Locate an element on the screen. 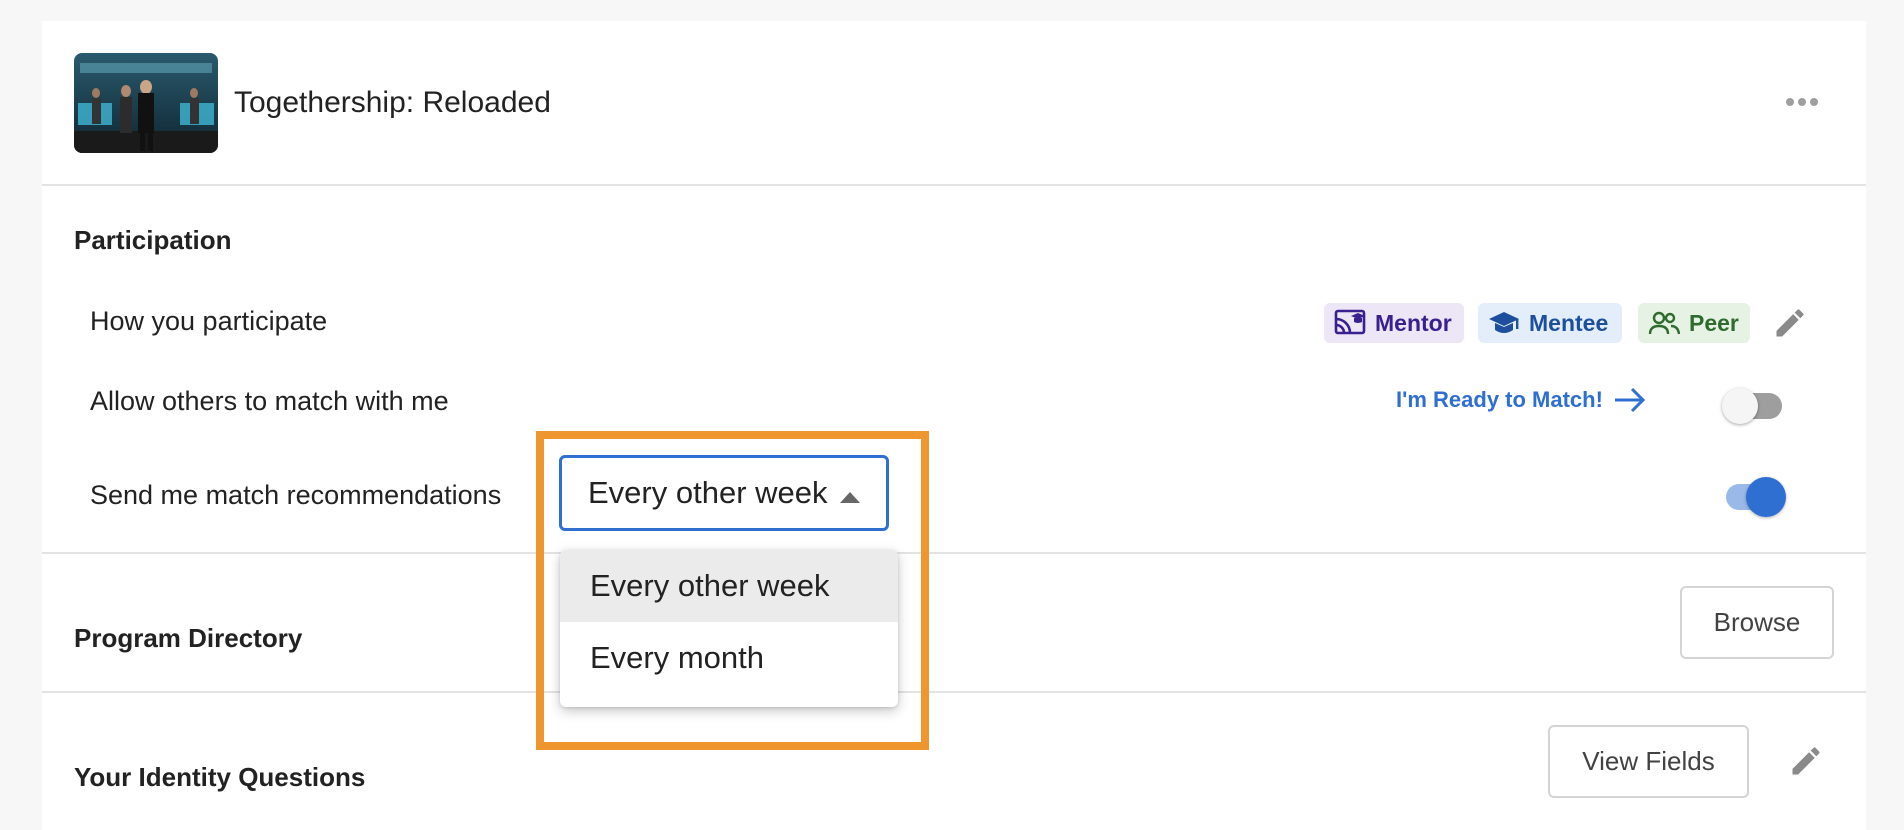 The image size is (1904, 830). role-chip-peer: Peer is located at coordinates (1694, 323).